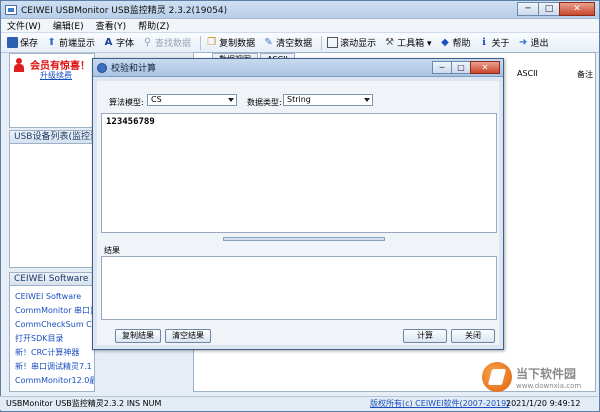 This screenshot has height=412, width=600. I want to click on software-link: 新！CRC计算神器, so click(54, 353).